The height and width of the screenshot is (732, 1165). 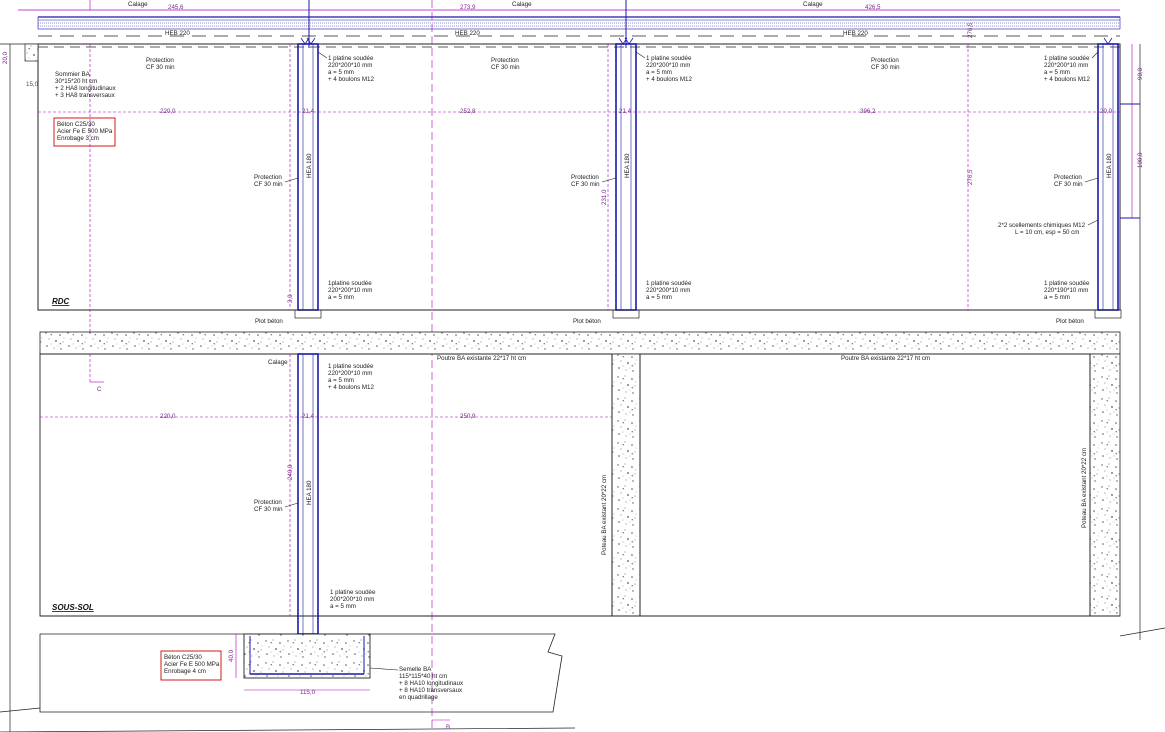 I want to click on spec-top-l2: Acier Fe E 500 MPa, so click(x=85, y=131).